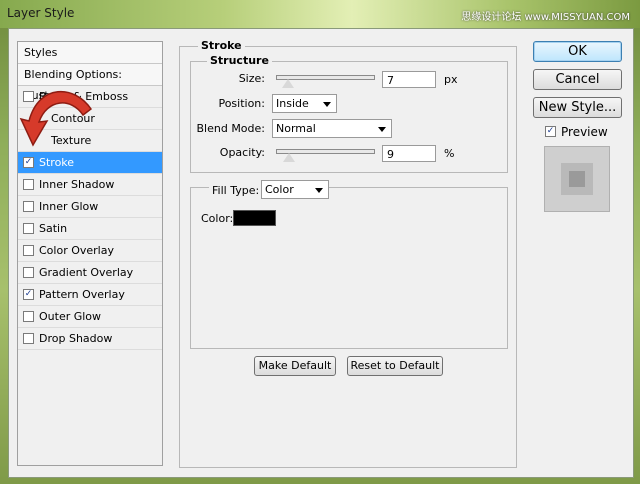 This screenshot has width=640, height=484. What do you see at coordinates (289, 158) in the screenshot?
I see `opacity-slider-thumb` at bounding box center [289, 158].